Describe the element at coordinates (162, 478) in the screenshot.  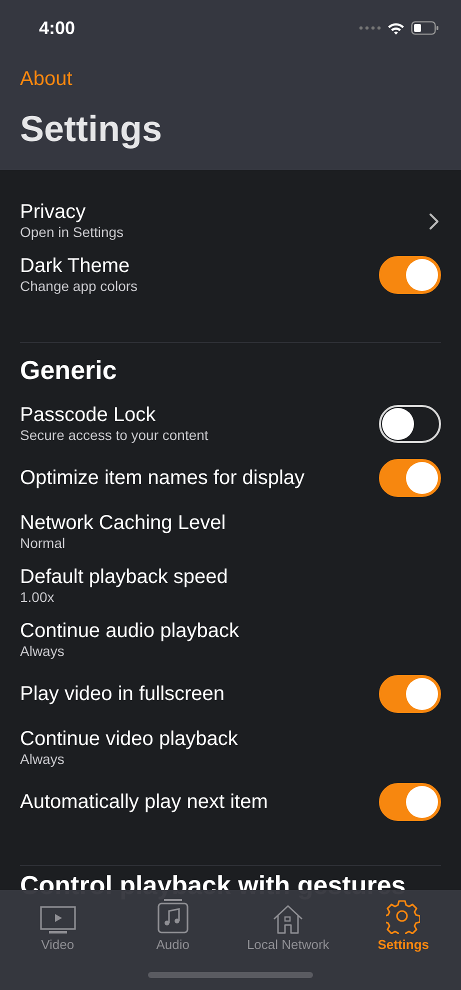
I see `row-title: Optimize item names for display` at that location.